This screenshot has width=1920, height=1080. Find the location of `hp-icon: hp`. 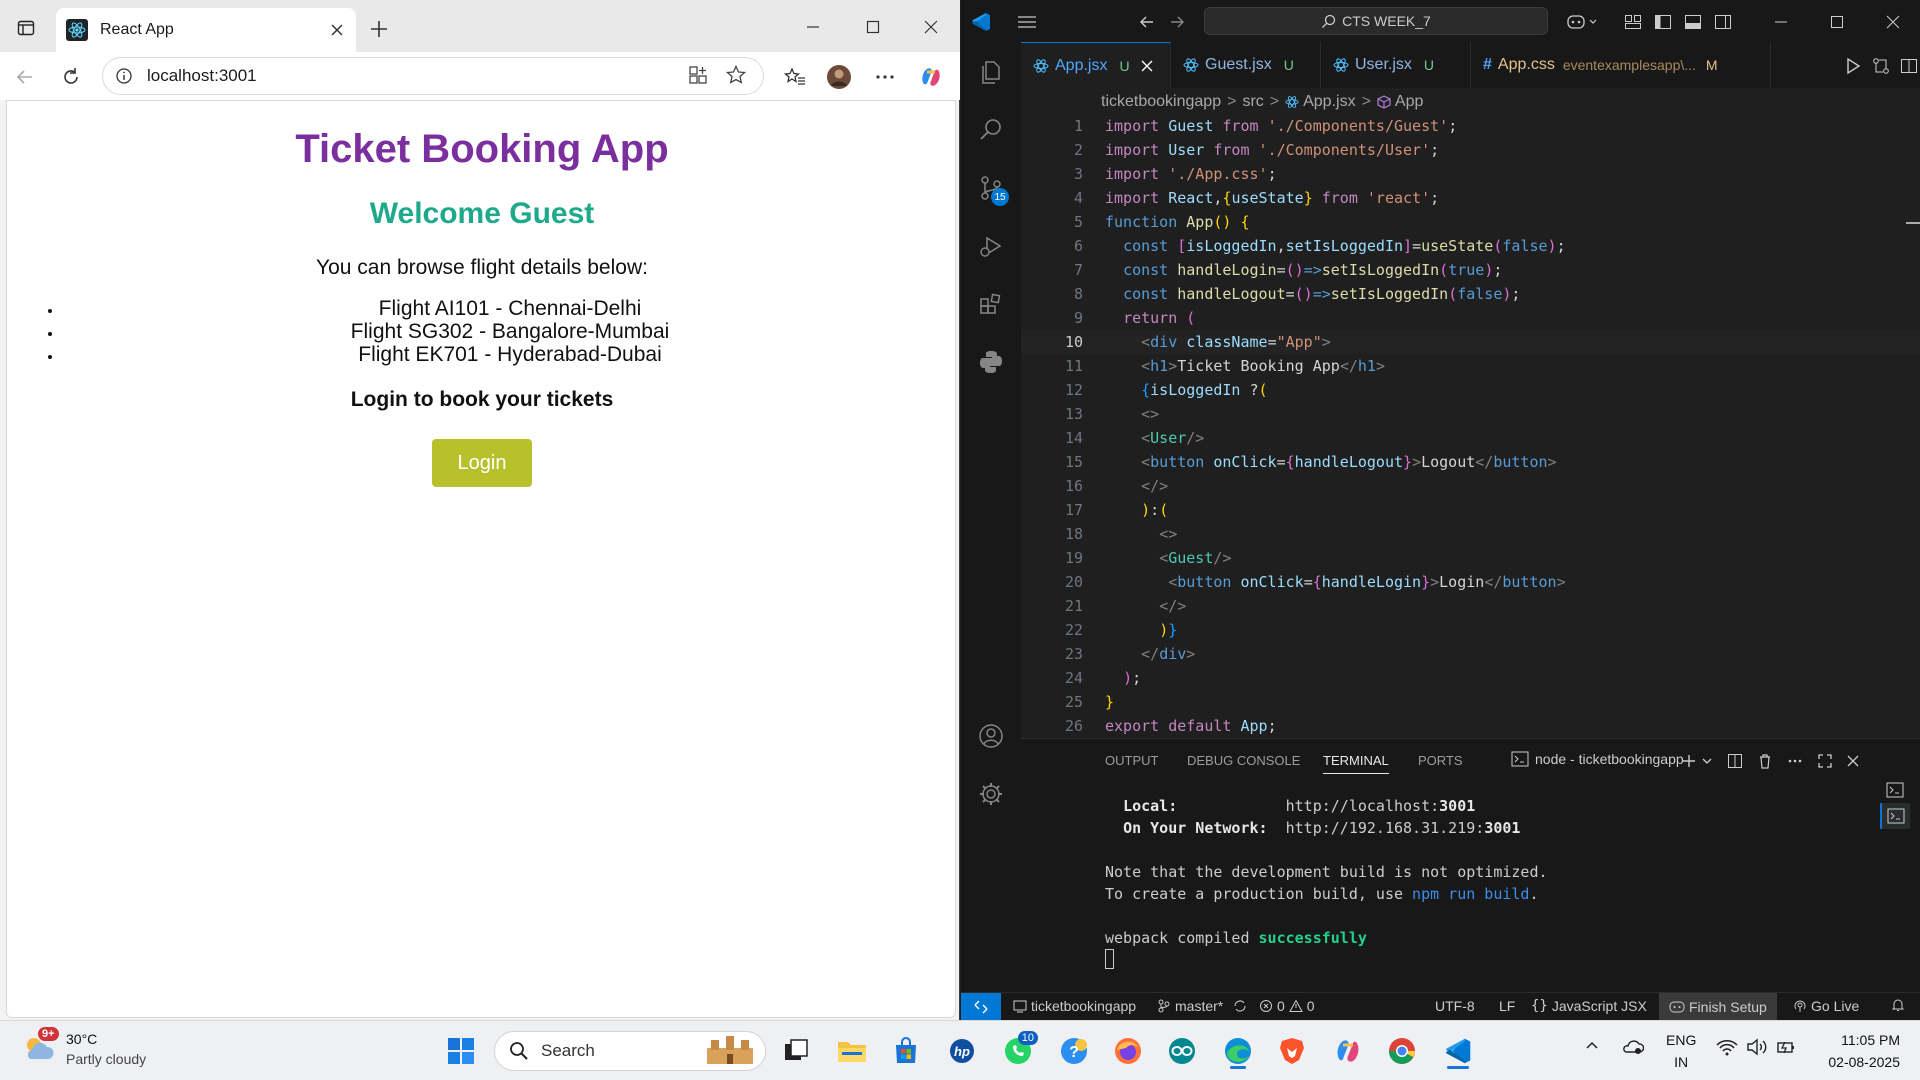

hp-icon: hp is located at coordinates (962, 1051).